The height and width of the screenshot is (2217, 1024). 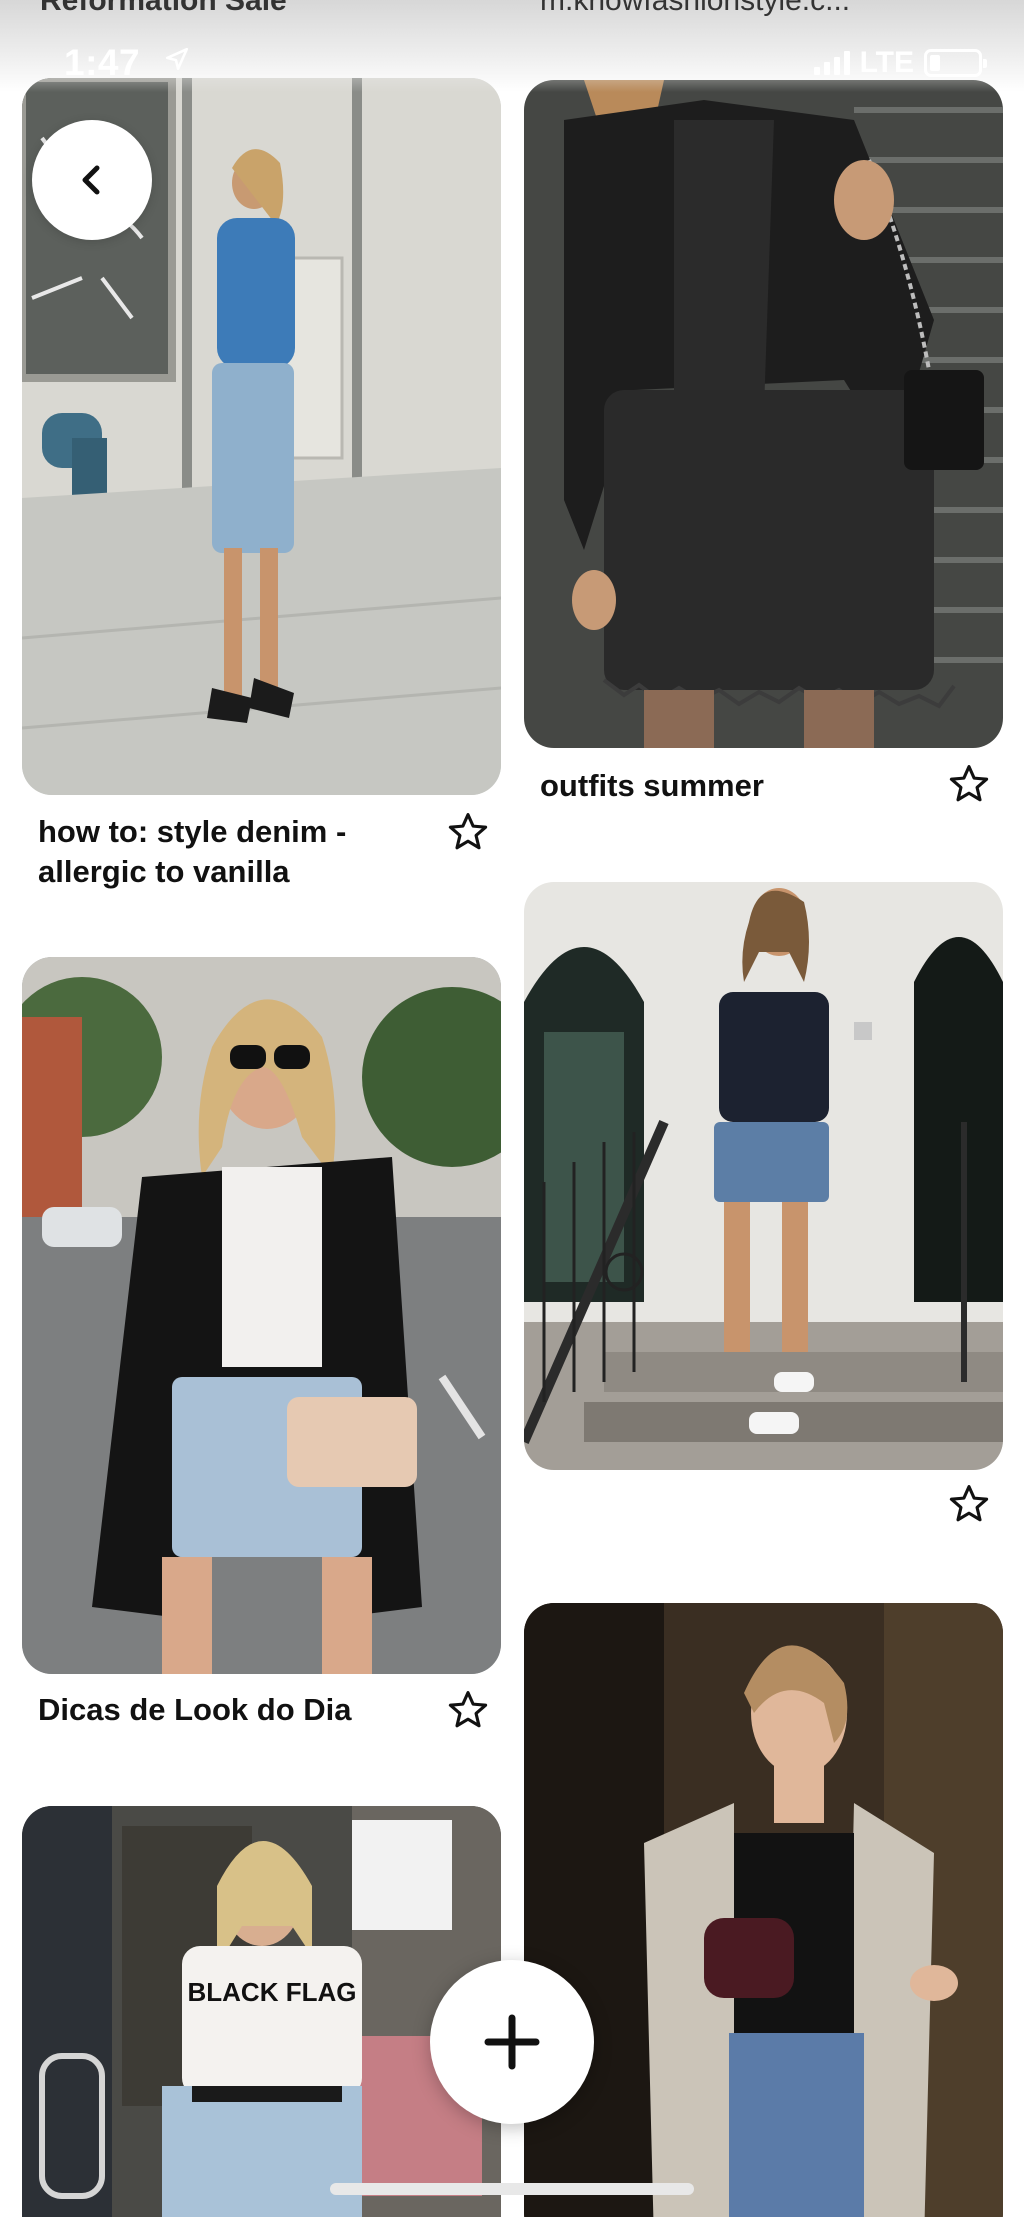 I want to click on add-pin-button, so click(x=512, y=2042).